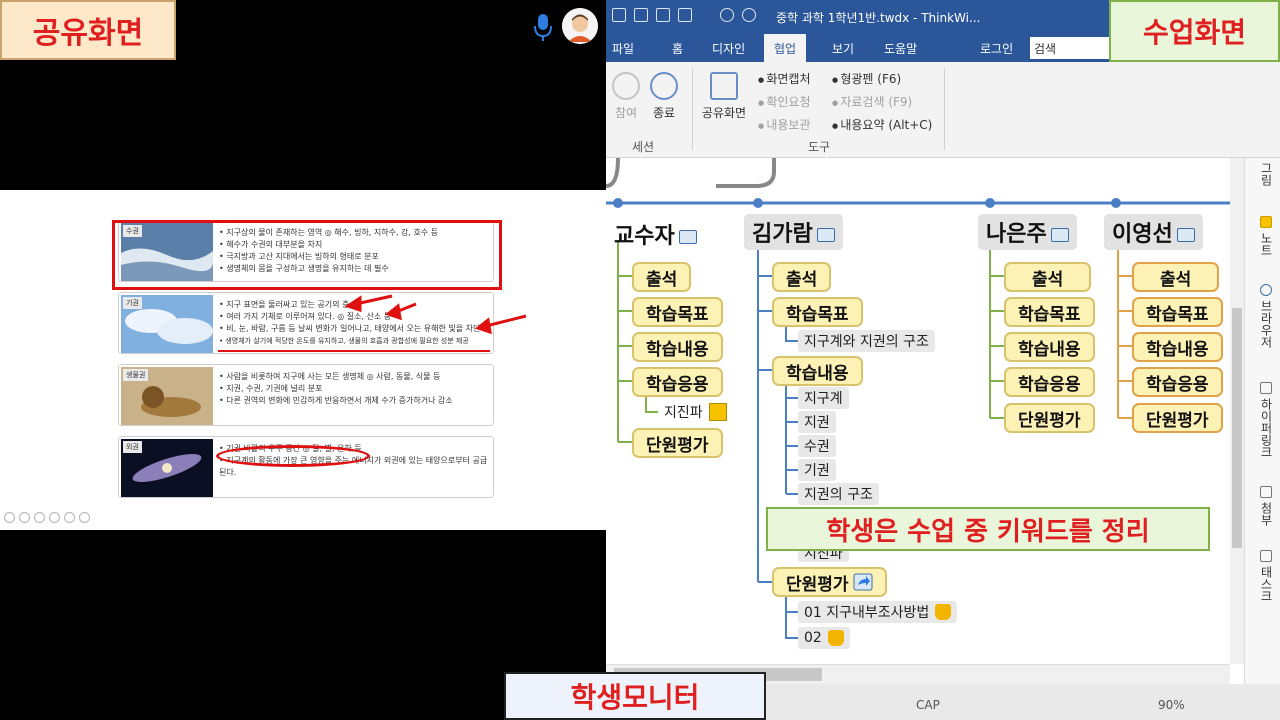  What do you see at coordinates (335, 401) in the screenshot?
I see `slide-card-line: 다른 권역의 변화에 민감하게 반응하면서 개체 수가 증가하거나 감소` at bounding box center [335, 401].